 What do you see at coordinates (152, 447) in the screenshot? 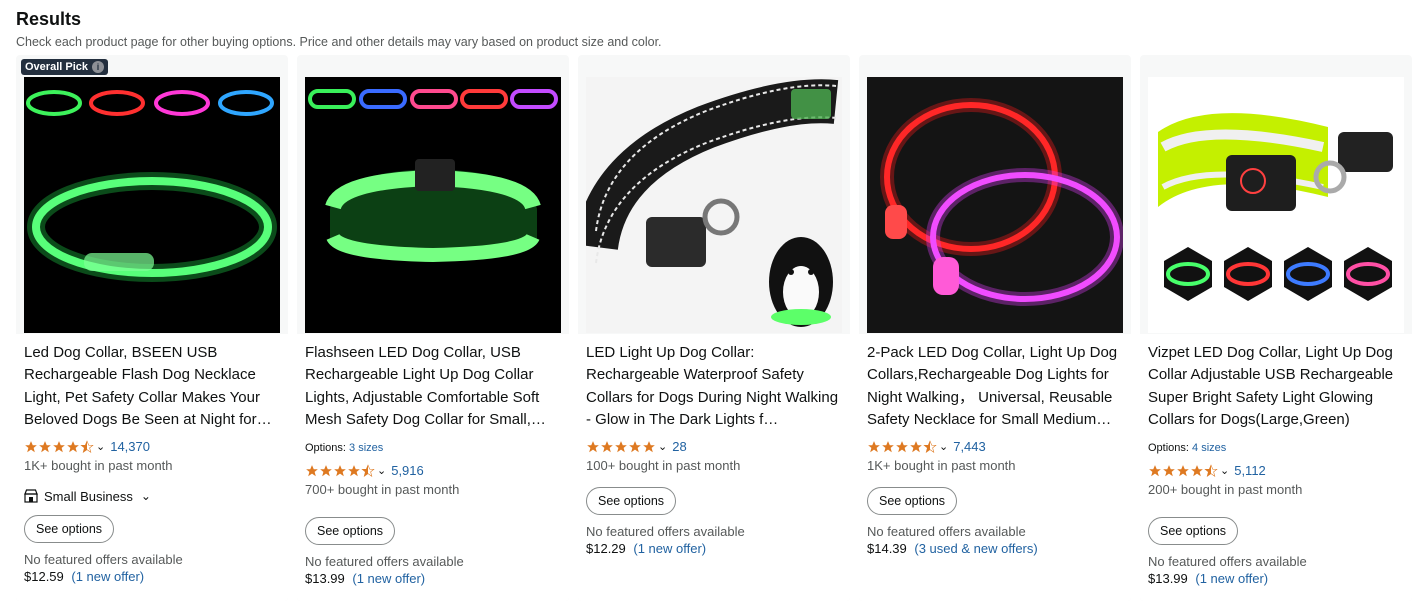
I see `rating-row: ⌄ 14,370` at bounding box center [152, 447].